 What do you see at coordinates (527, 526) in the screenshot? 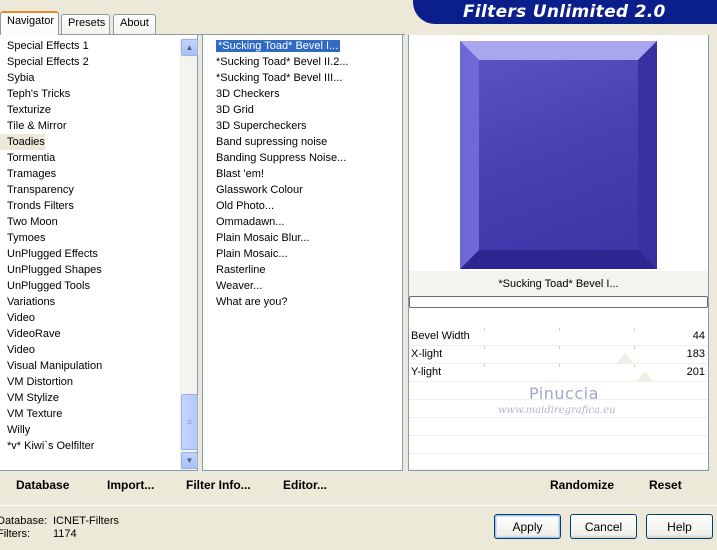
I see `apply-button: Apply` at bounding box center [527, 526].